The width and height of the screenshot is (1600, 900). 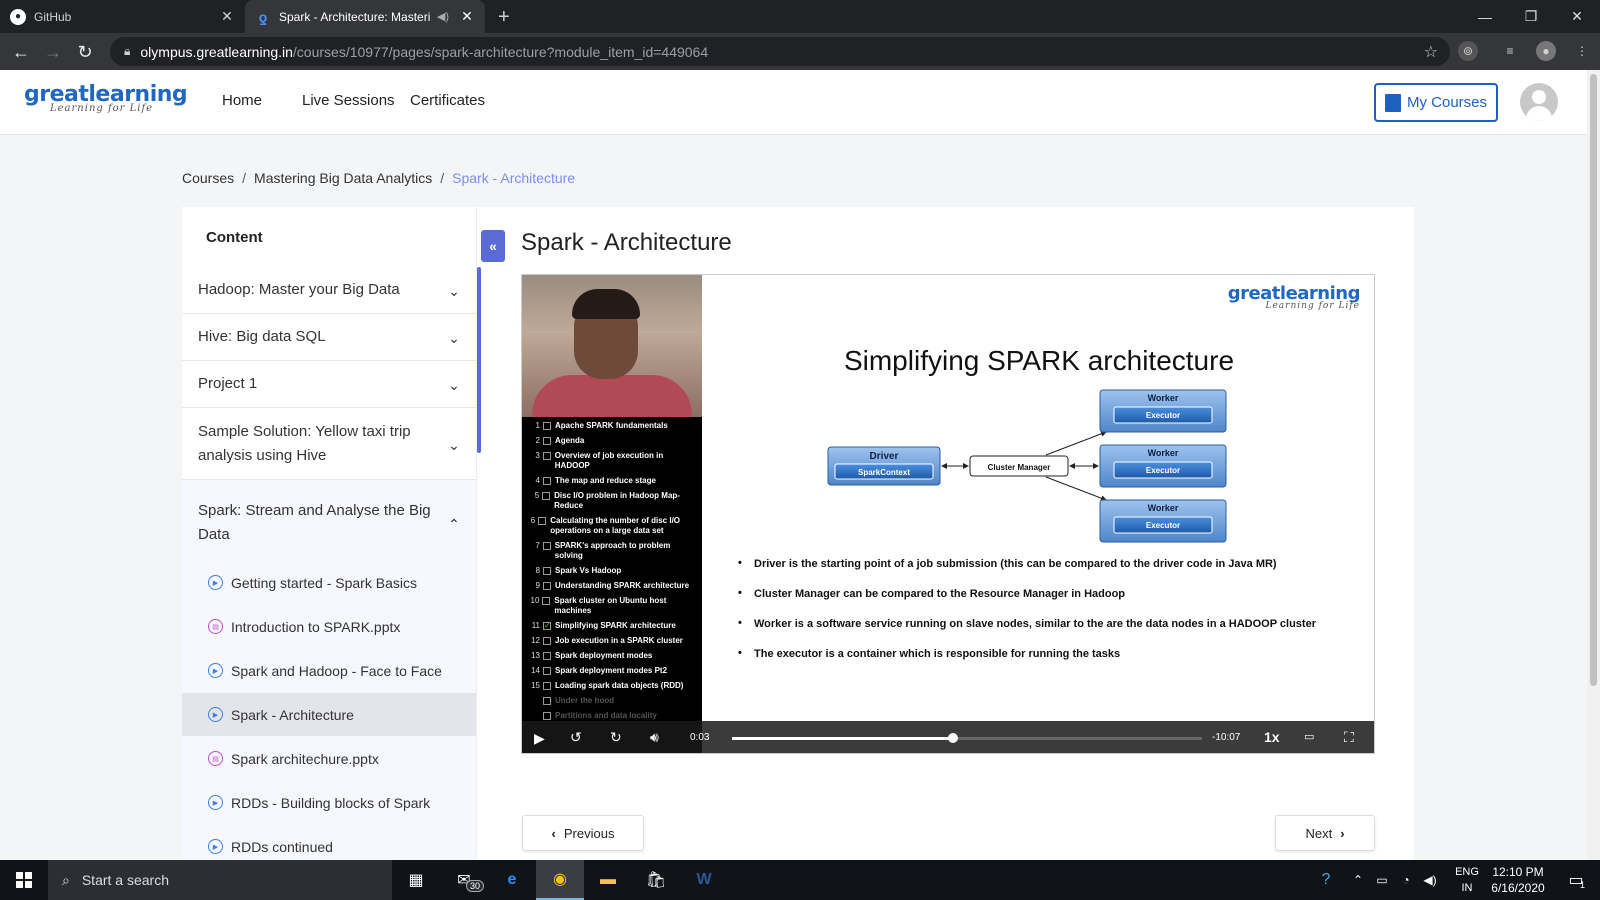 What do you see at coordinates (613, 551) in the screenshot?
I see `outline-item: 7 SPARK's approach to problem solving` at bounding box center [613, 551].